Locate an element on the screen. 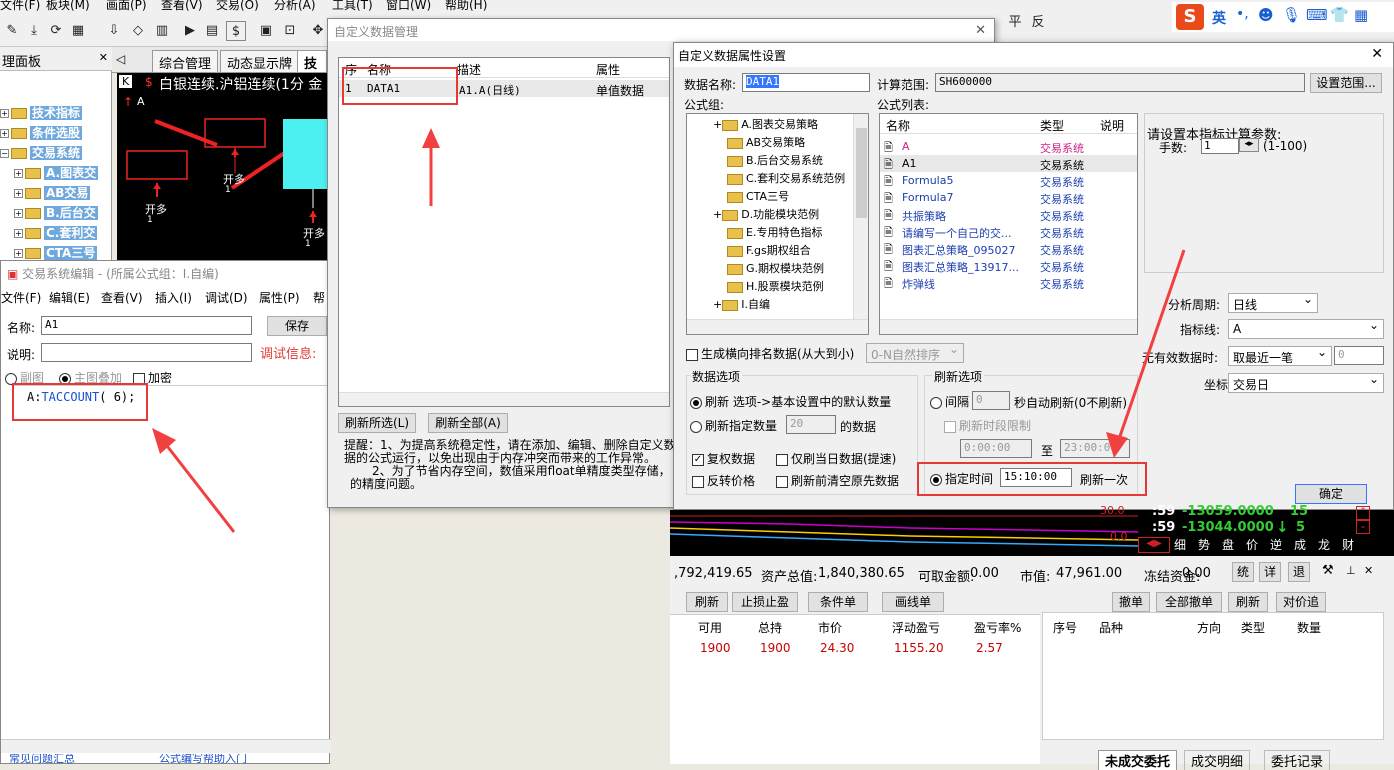 The width and height of the screenshot is (1394, 770). dollar-icon: $ is located at coordinates (236, 31).